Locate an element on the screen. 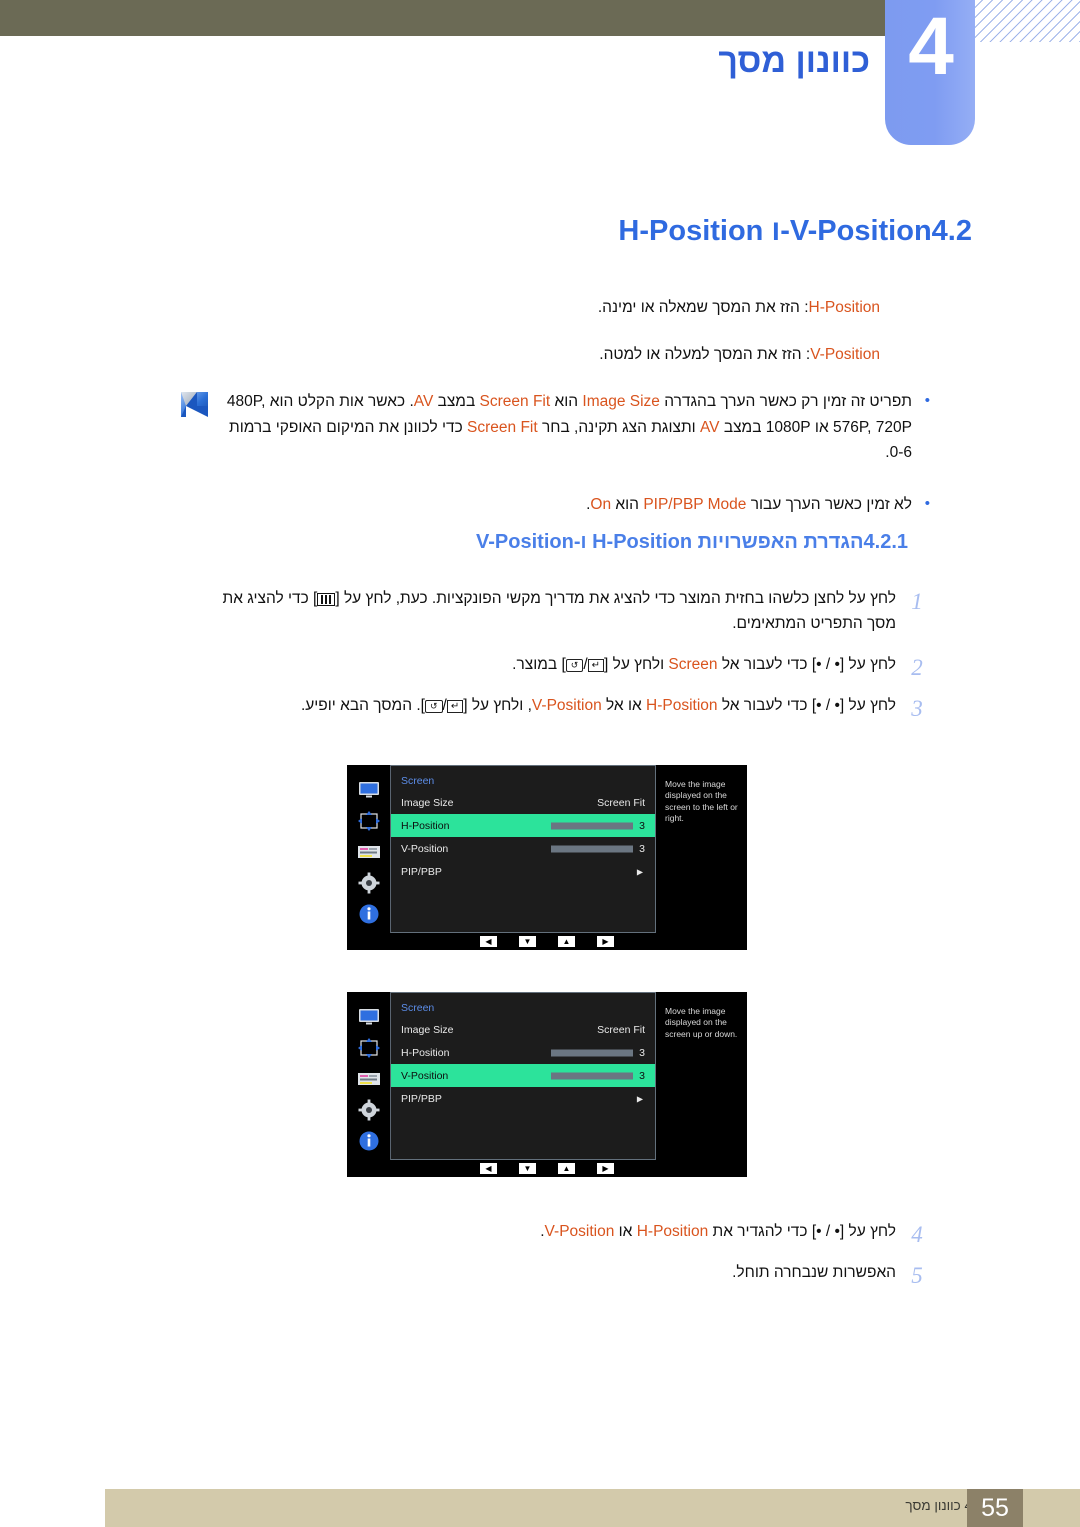 The height and width of the screenshot is (1527, 1080). step-3-text-a: לחץ על [ is located at coordinates (867, 706).